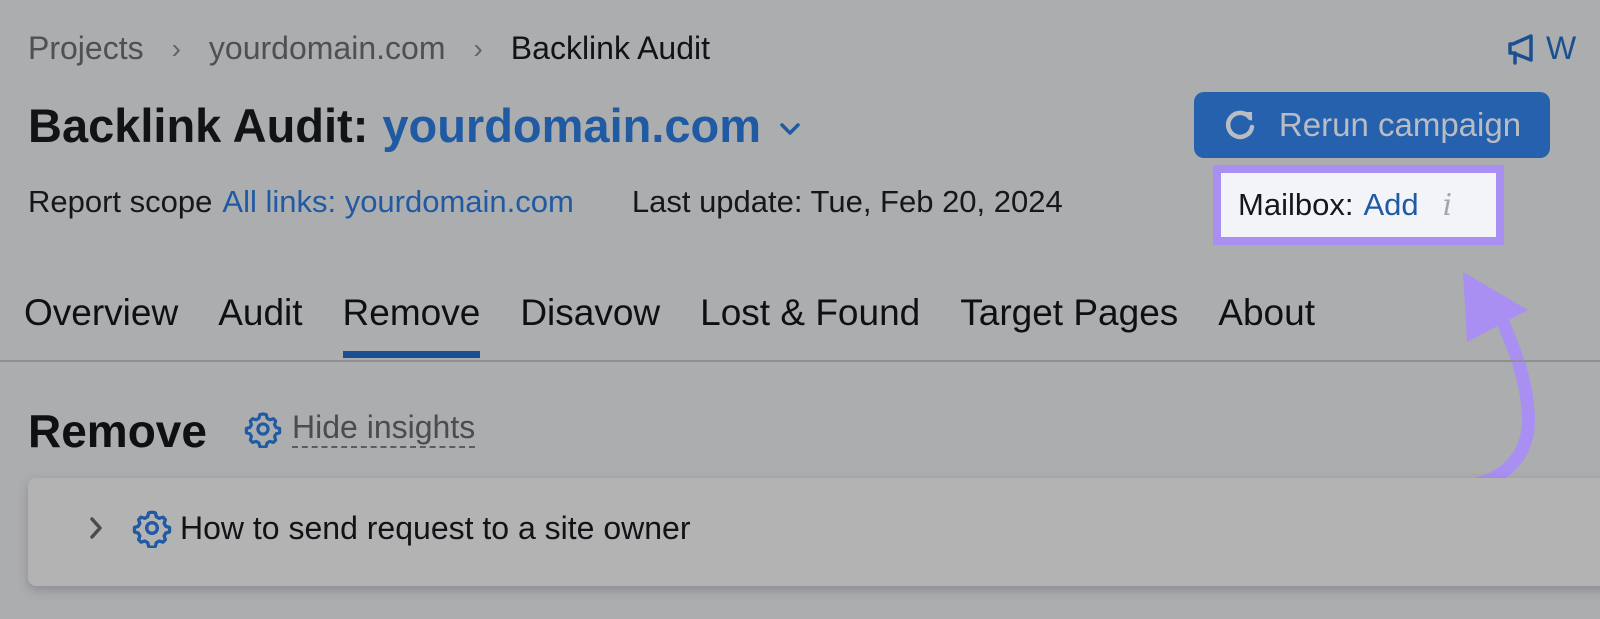 The height and width of the screenshot is (619, 1600). I want to click on report-scope-link: All links: yourdomain.com, so click(397, 202).